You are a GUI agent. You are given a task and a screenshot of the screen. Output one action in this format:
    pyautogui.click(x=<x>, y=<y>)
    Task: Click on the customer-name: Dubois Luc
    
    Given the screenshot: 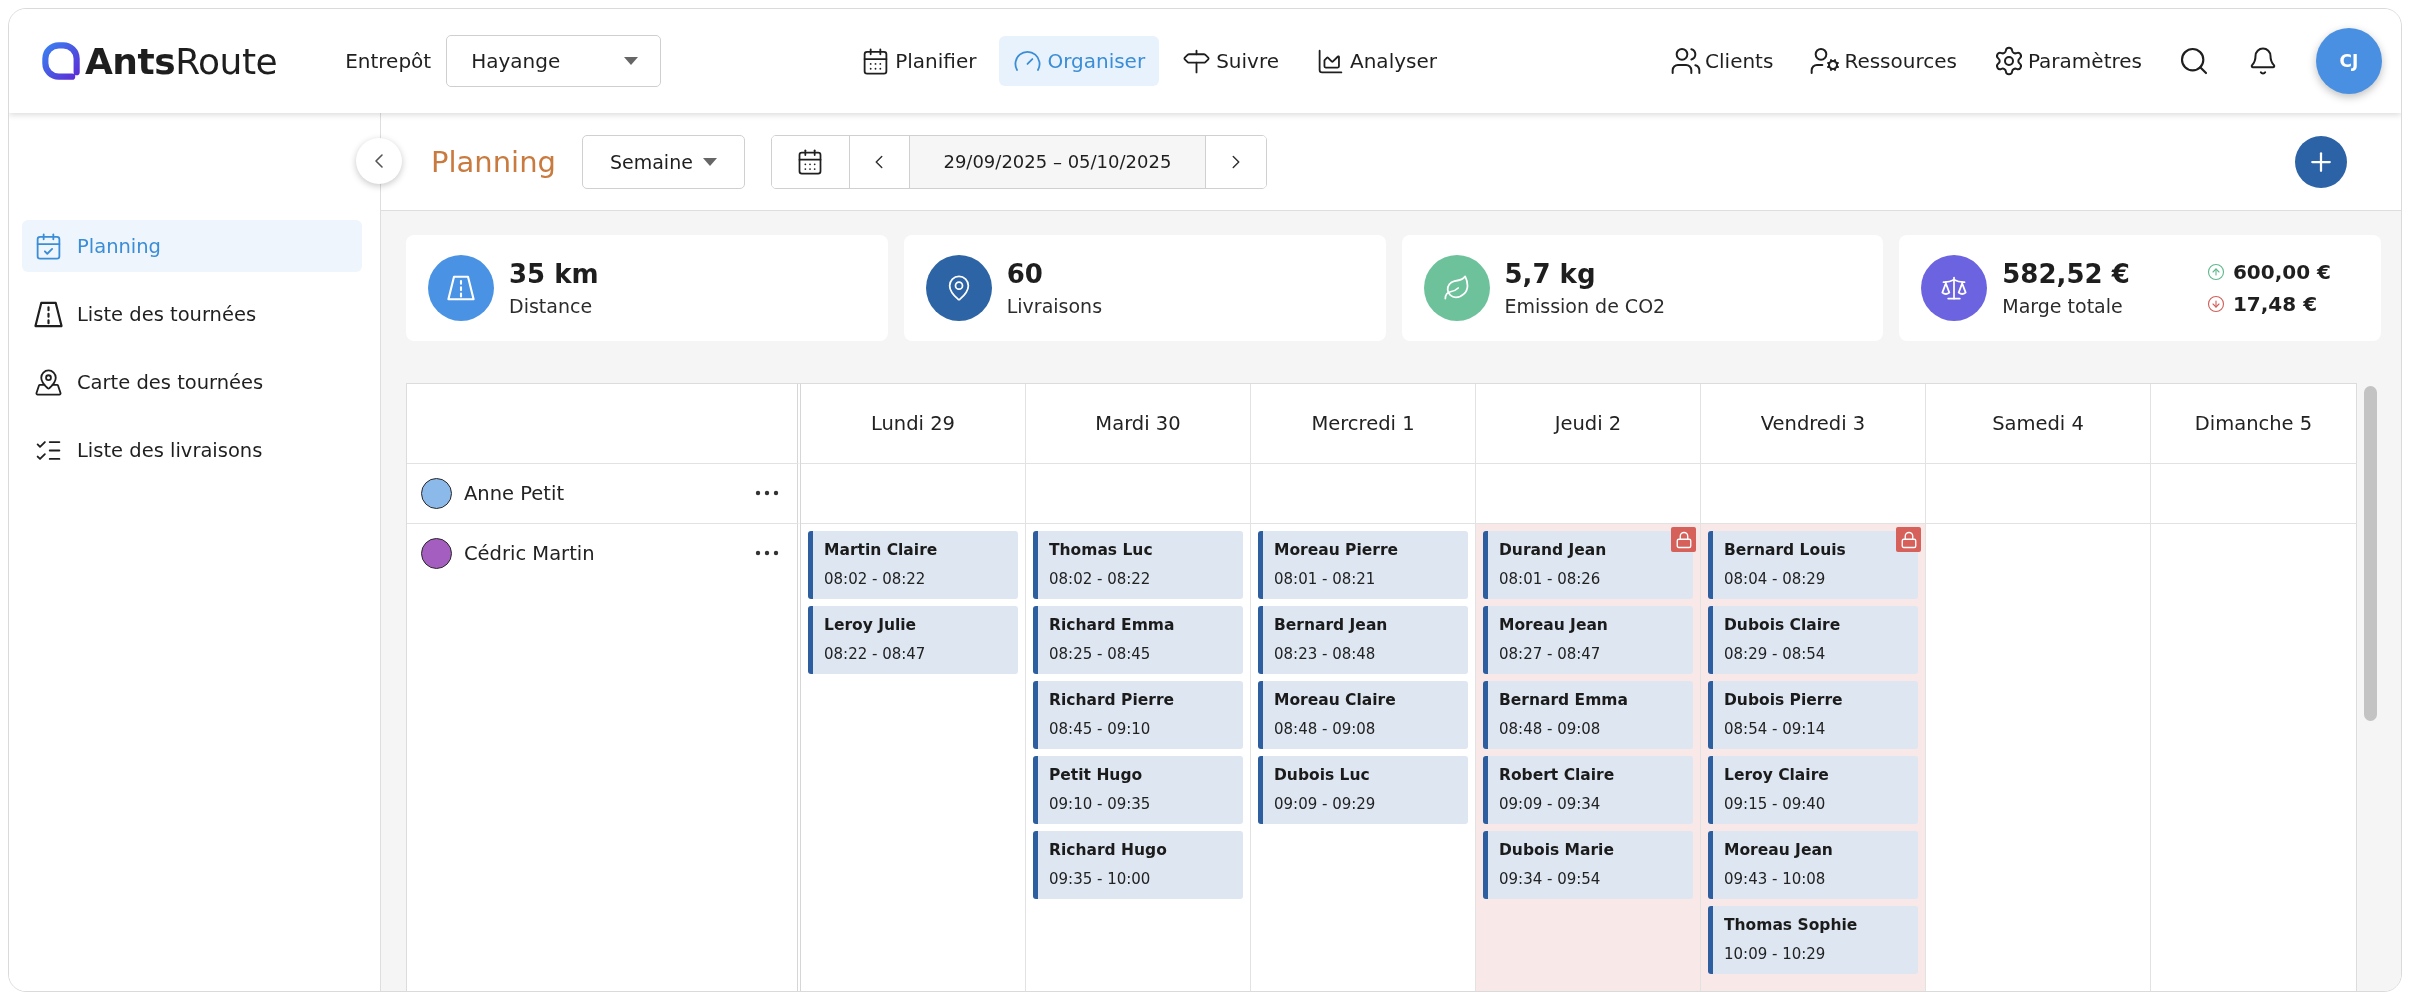 What is the action you would take?
    pyautogui.click(x=1322, y=775)
    